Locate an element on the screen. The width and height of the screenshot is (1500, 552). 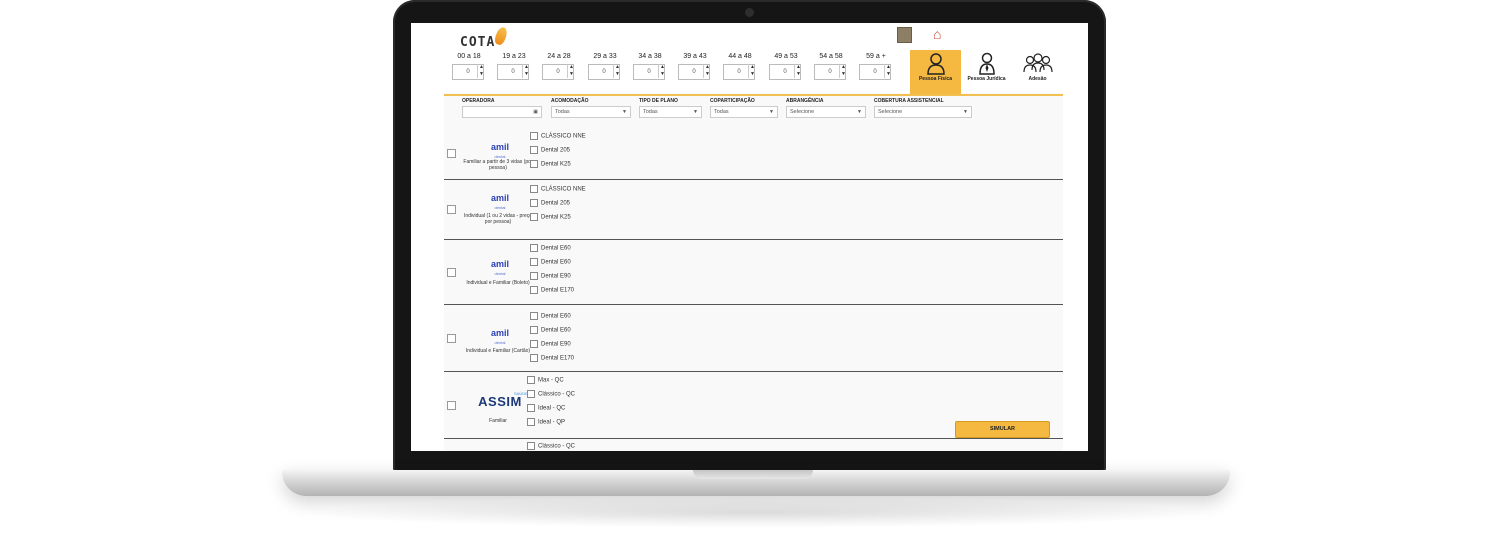
tab-label: Adesão is located at coordinates (1037, 79).